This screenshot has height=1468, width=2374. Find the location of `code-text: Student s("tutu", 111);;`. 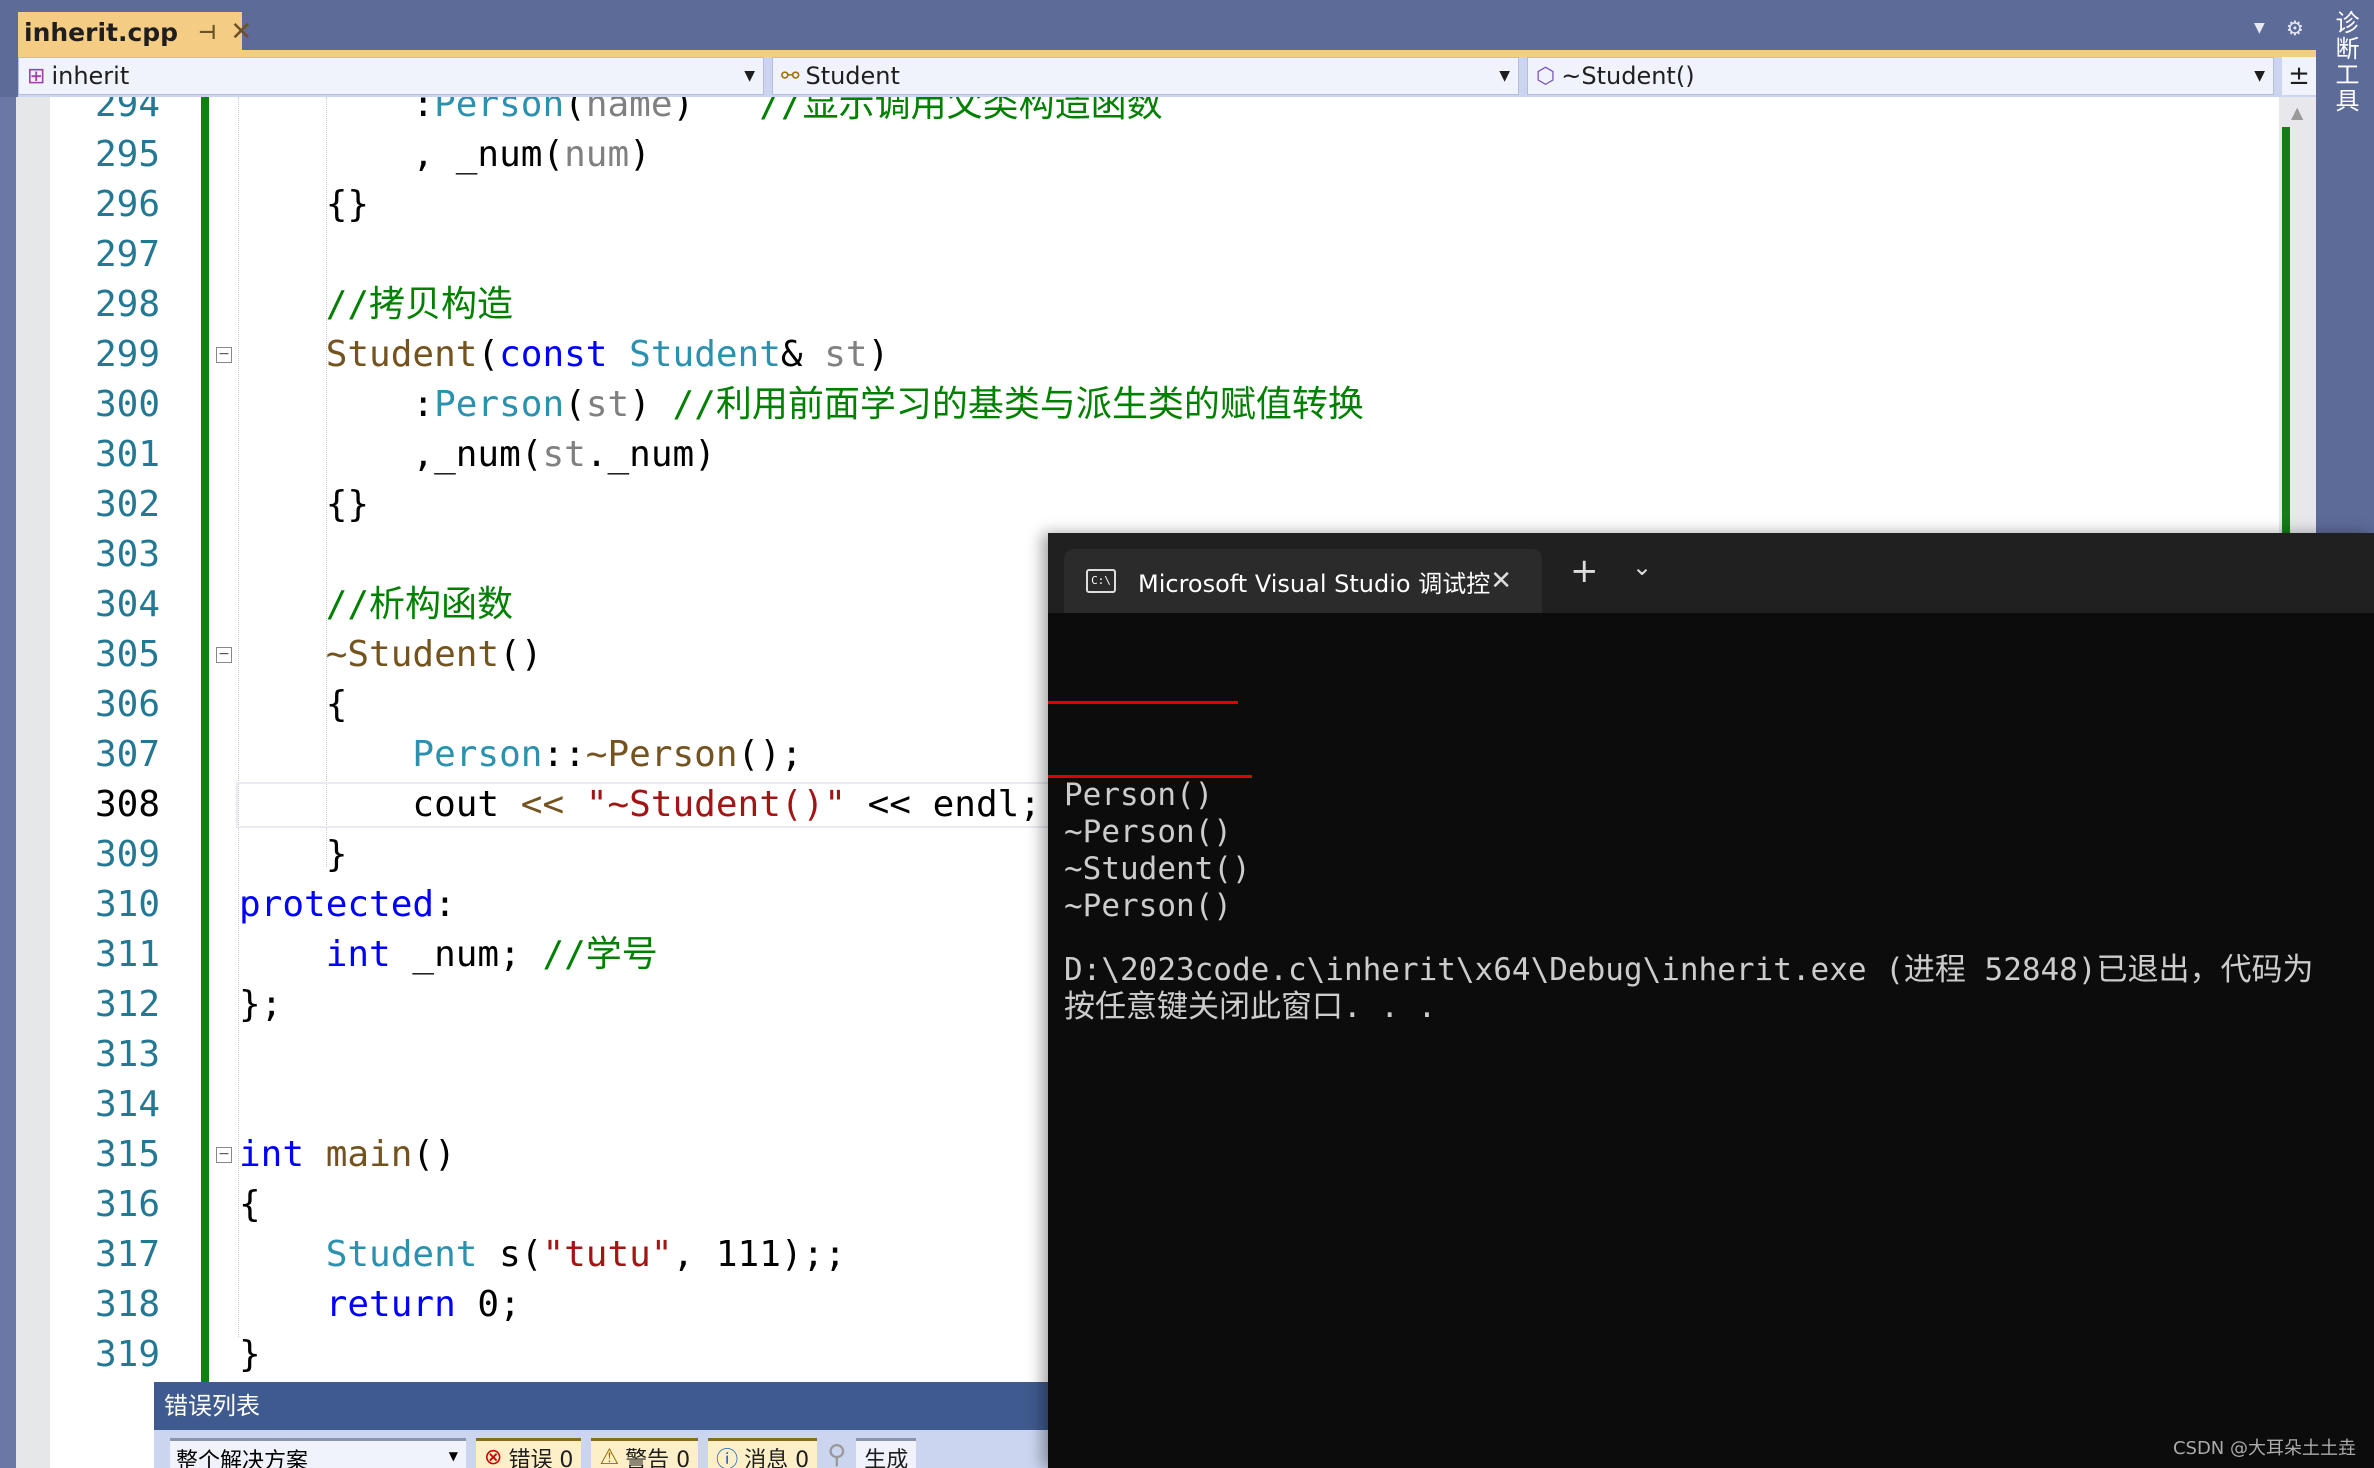

code-text: Student s("tutu", 111);; is located at coordinates (542, 1255).